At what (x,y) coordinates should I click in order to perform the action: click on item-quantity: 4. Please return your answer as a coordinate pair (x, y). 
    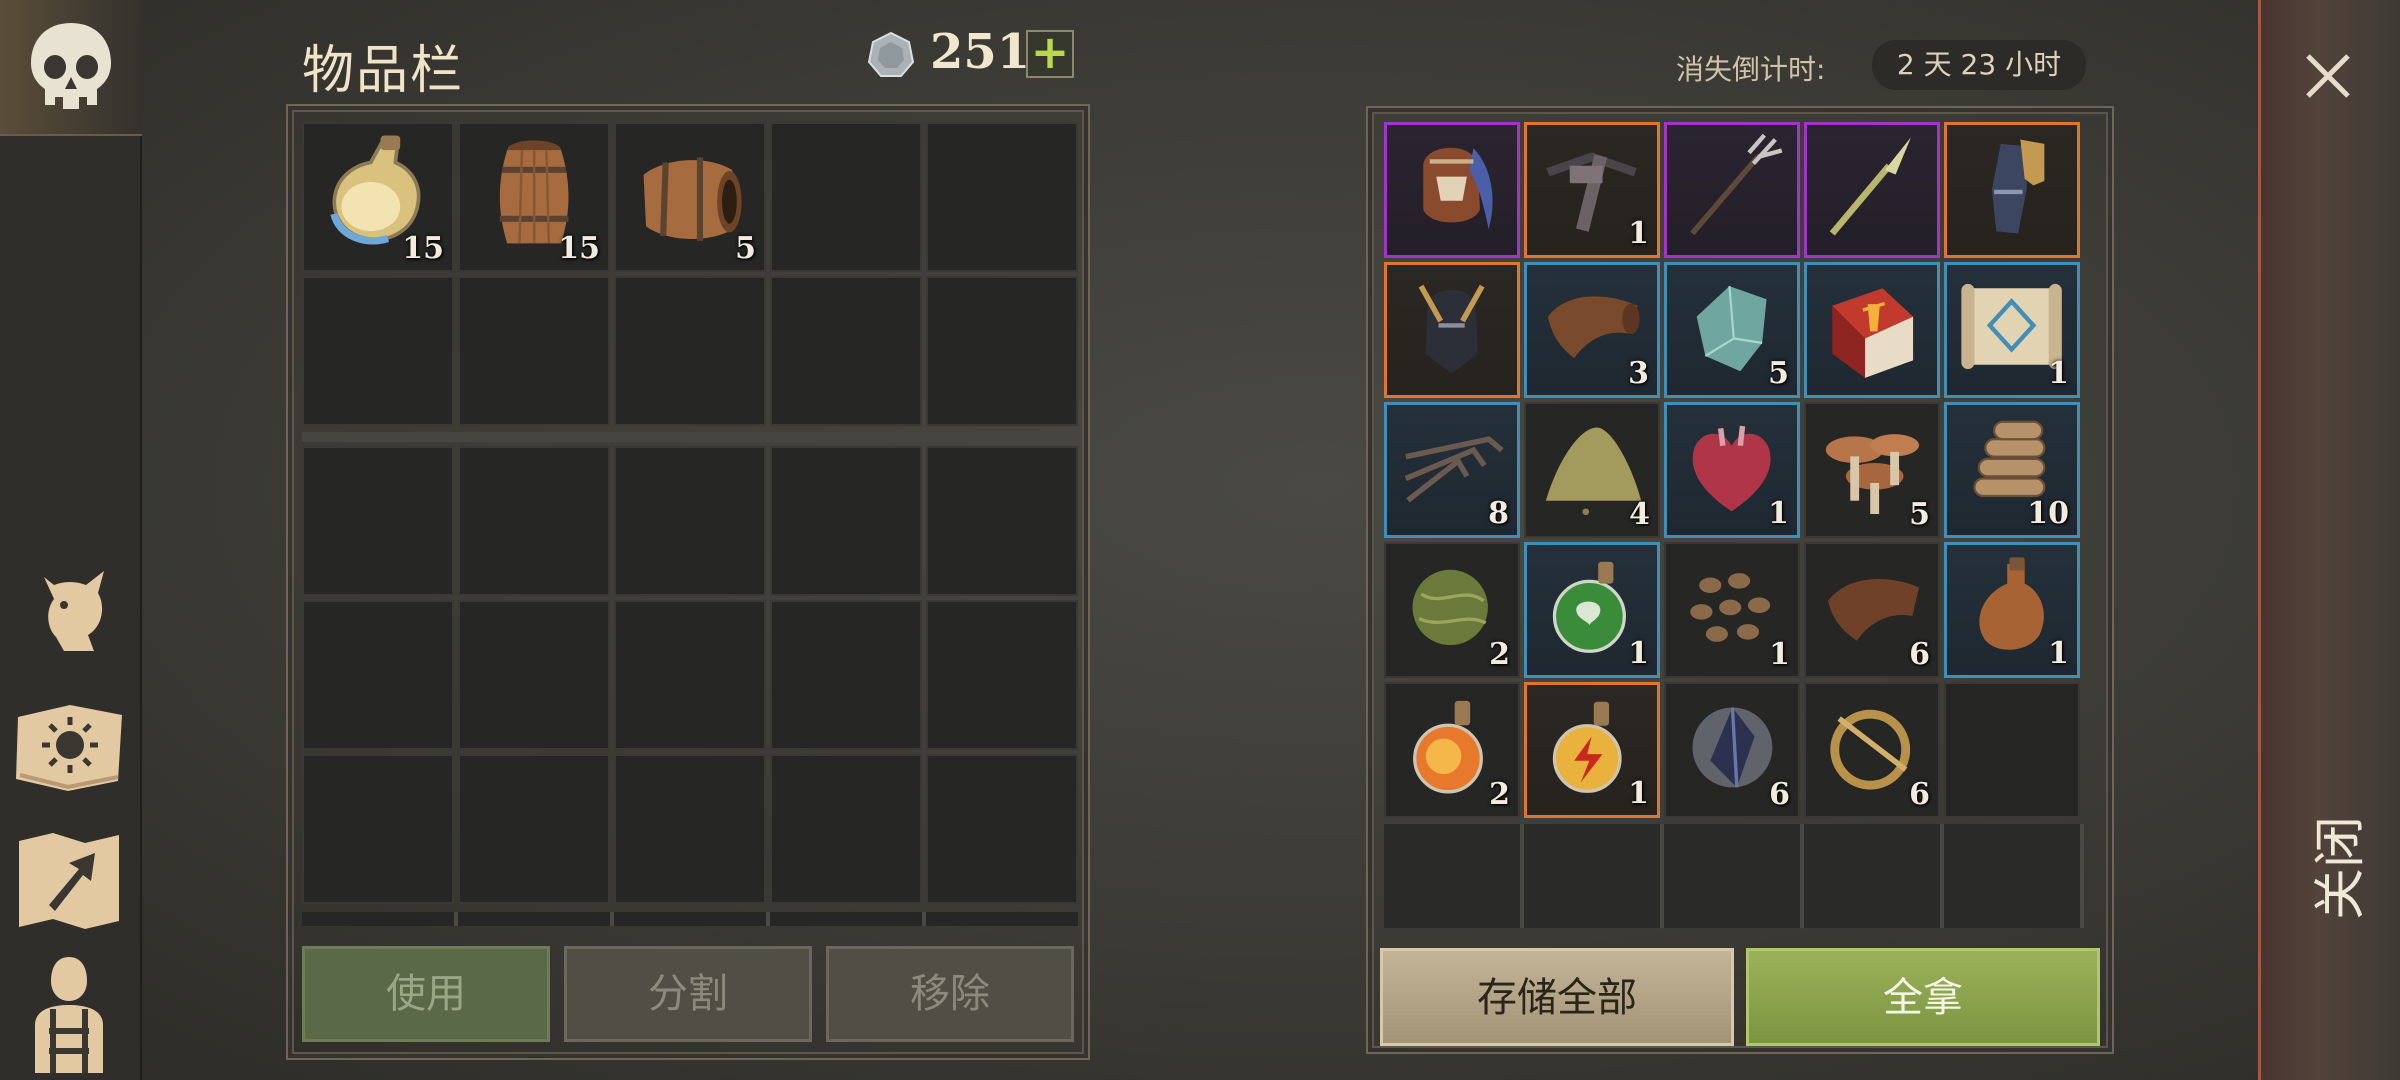
    Looking at the image, I should click on (1639, 514).